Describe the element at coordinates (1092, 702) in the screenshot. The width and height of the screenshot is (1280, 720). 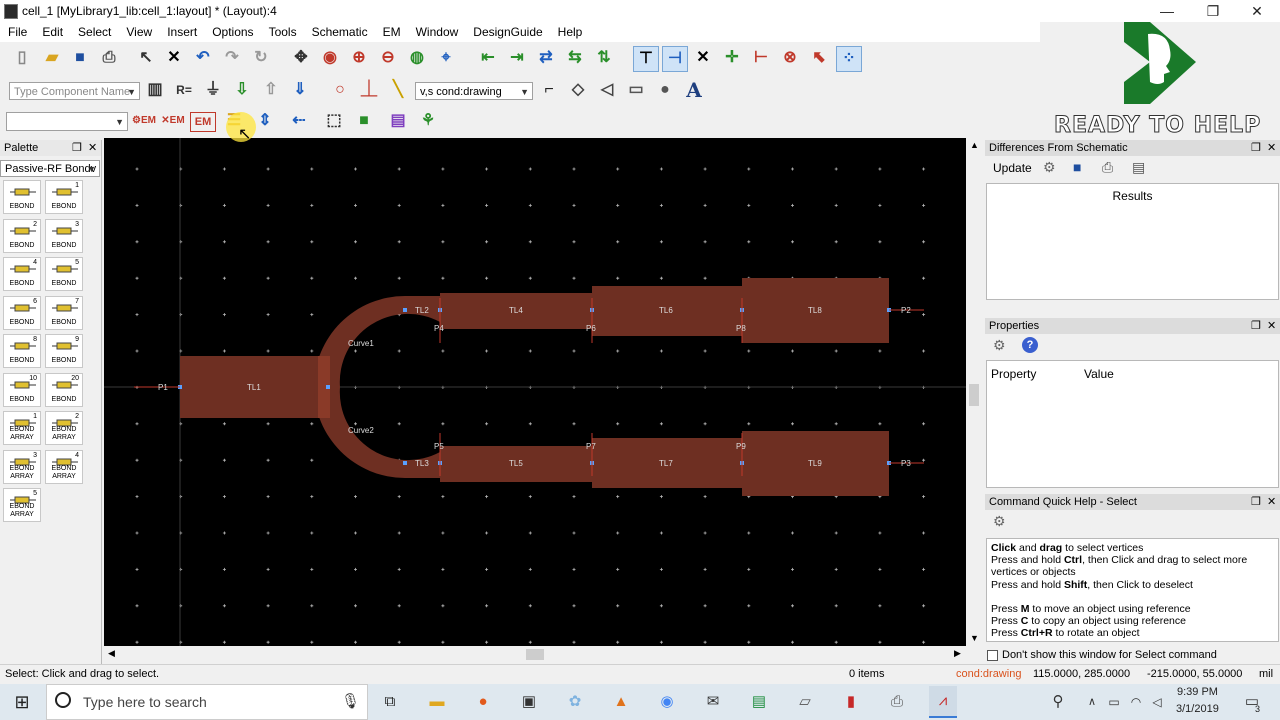
I see `show-hidden-icons: ∧` at that location.